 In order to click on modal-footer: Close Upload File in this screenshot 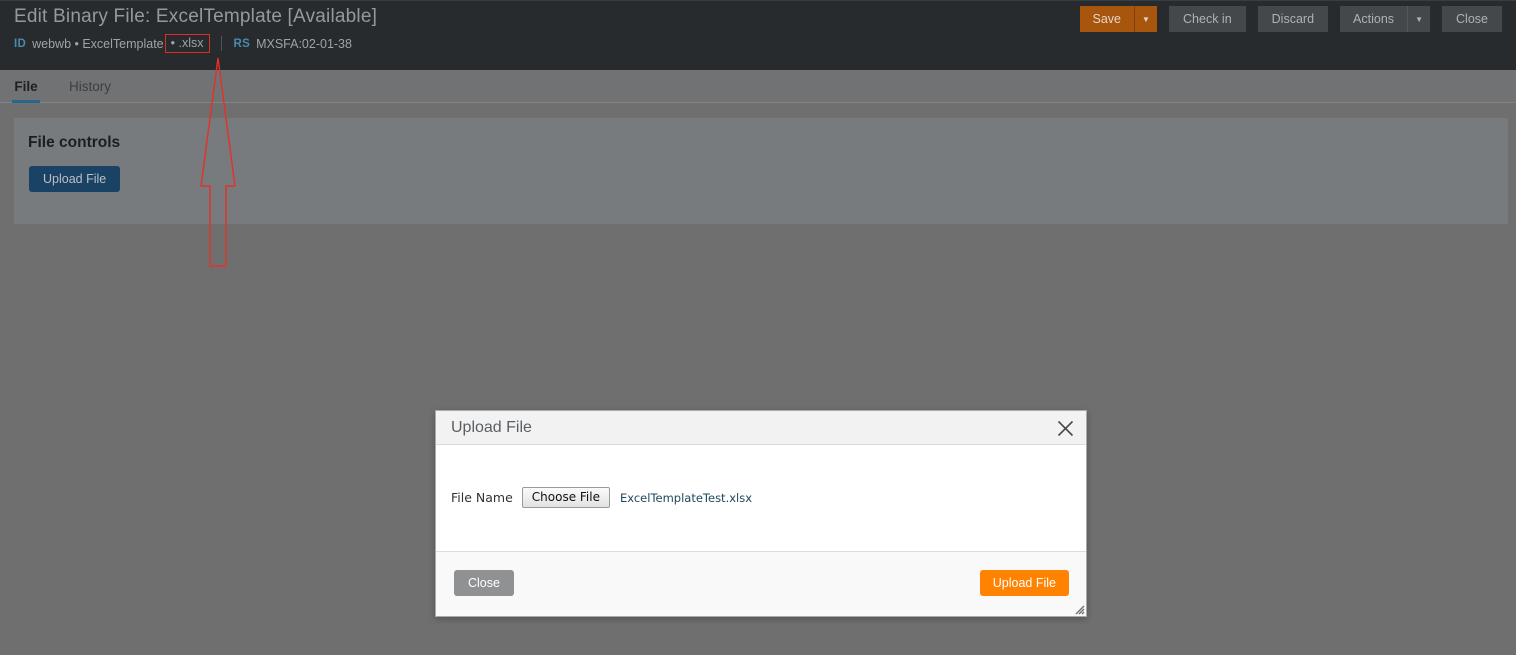, I will do `click(761, 583)`.